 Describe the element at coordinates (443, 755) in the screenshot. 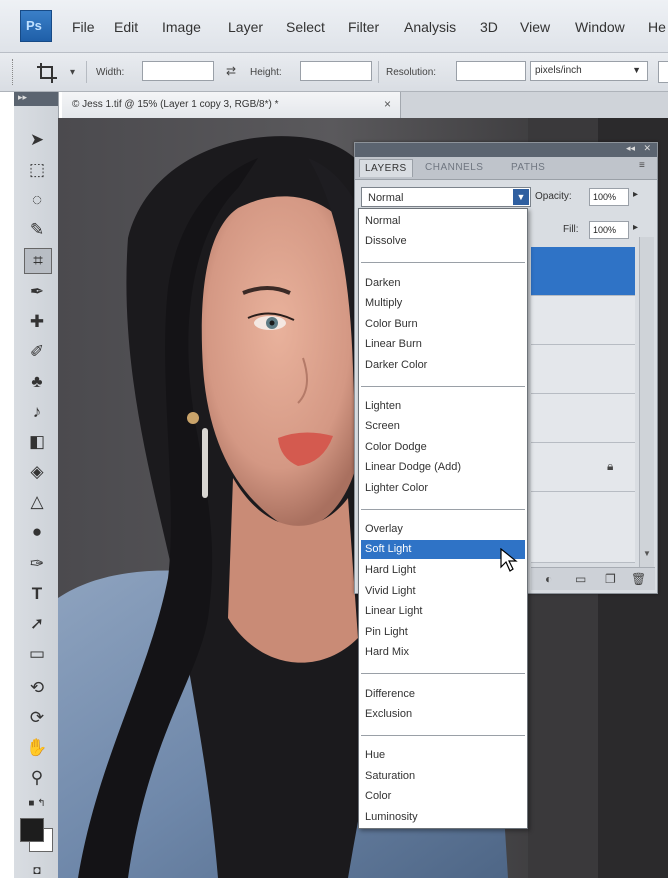

I see `blend-option-hue: Hue` at that location.